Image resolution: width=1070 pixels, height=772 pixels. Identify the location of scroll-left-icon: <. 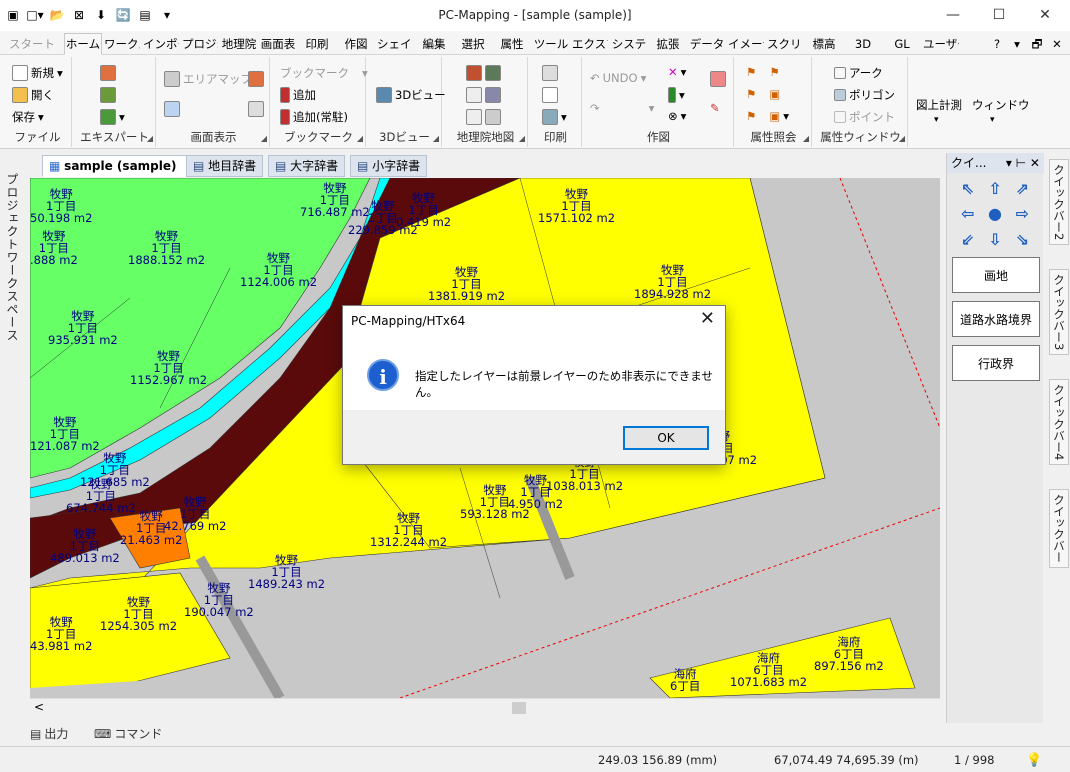
(39, 707).